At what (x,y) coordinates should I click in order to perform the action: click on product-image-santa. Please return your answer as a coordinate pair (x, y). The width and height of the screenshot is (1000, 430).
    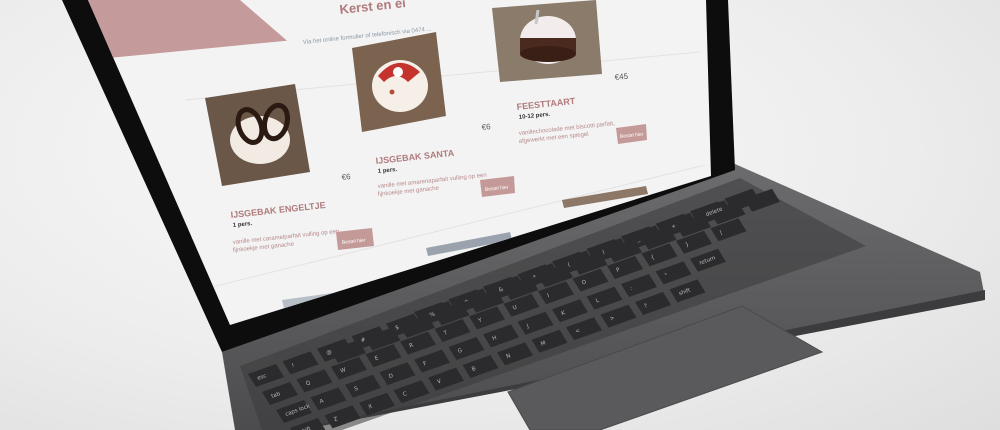
    Looking at the image, I should click on (399, 82).